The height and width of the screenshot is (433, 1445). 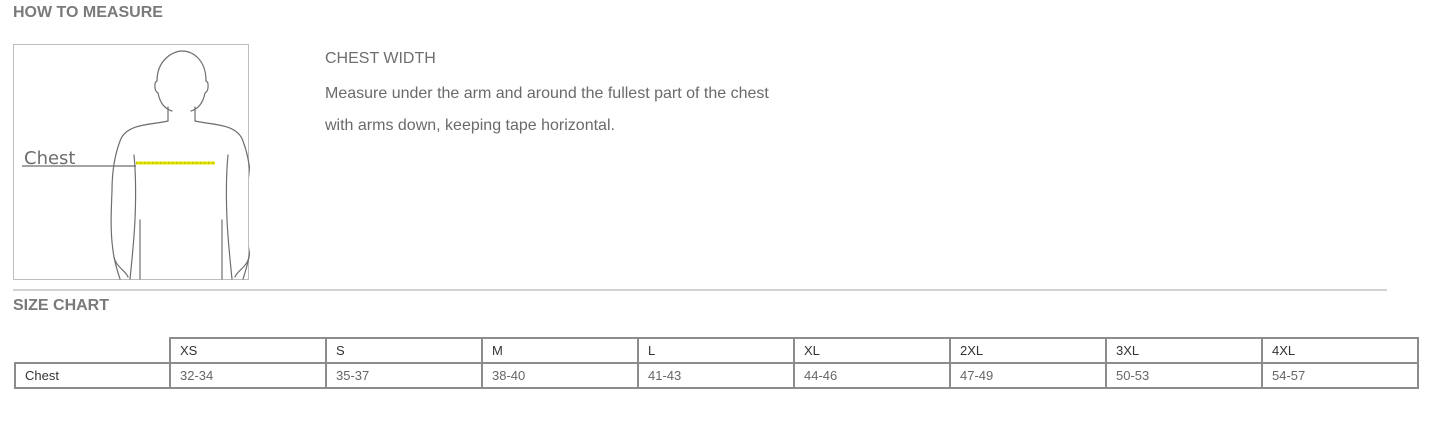 What do you see at coordinates (700, 290) in the screenshot?
I see `section-divider` at bounding box center [700, 290].